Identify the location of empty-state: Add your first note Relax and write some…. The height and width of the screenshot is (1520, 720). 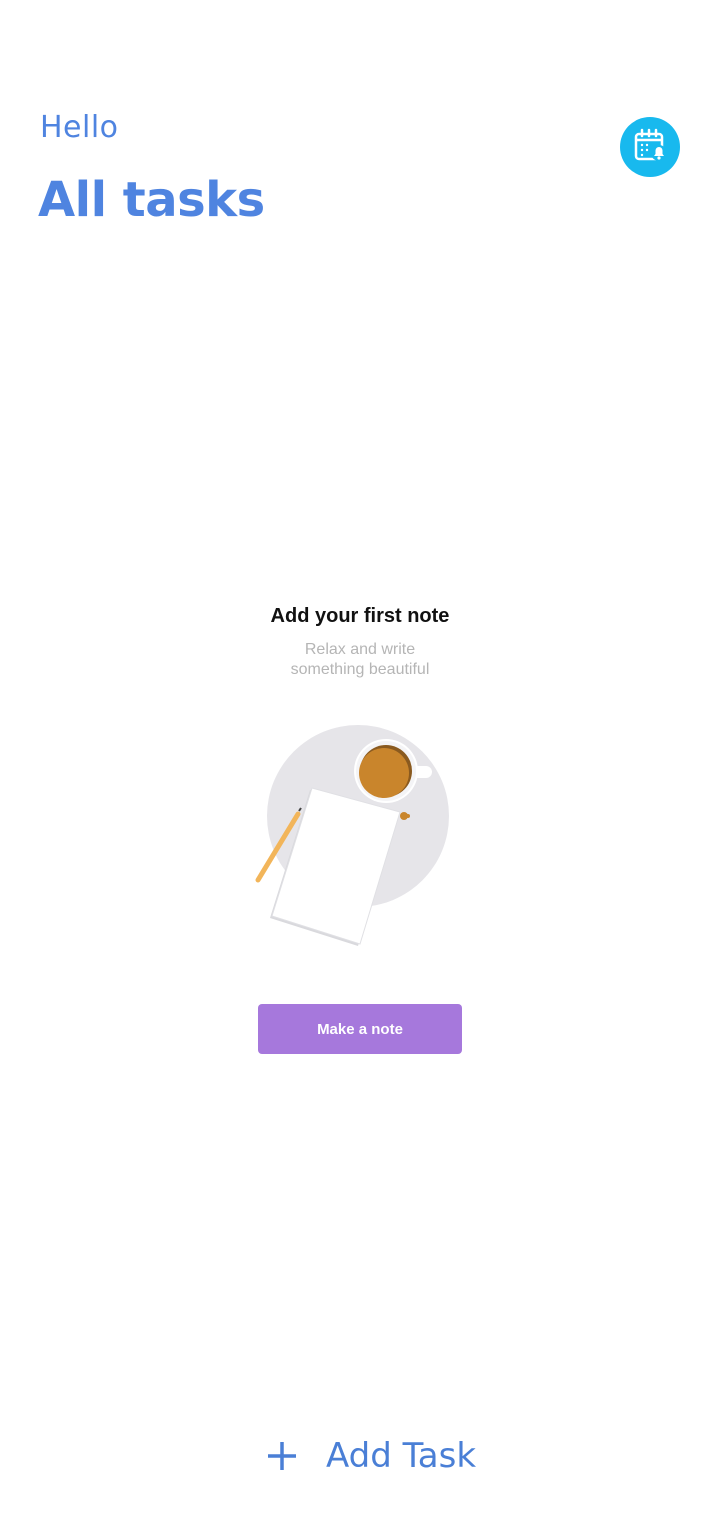
(360, 640).